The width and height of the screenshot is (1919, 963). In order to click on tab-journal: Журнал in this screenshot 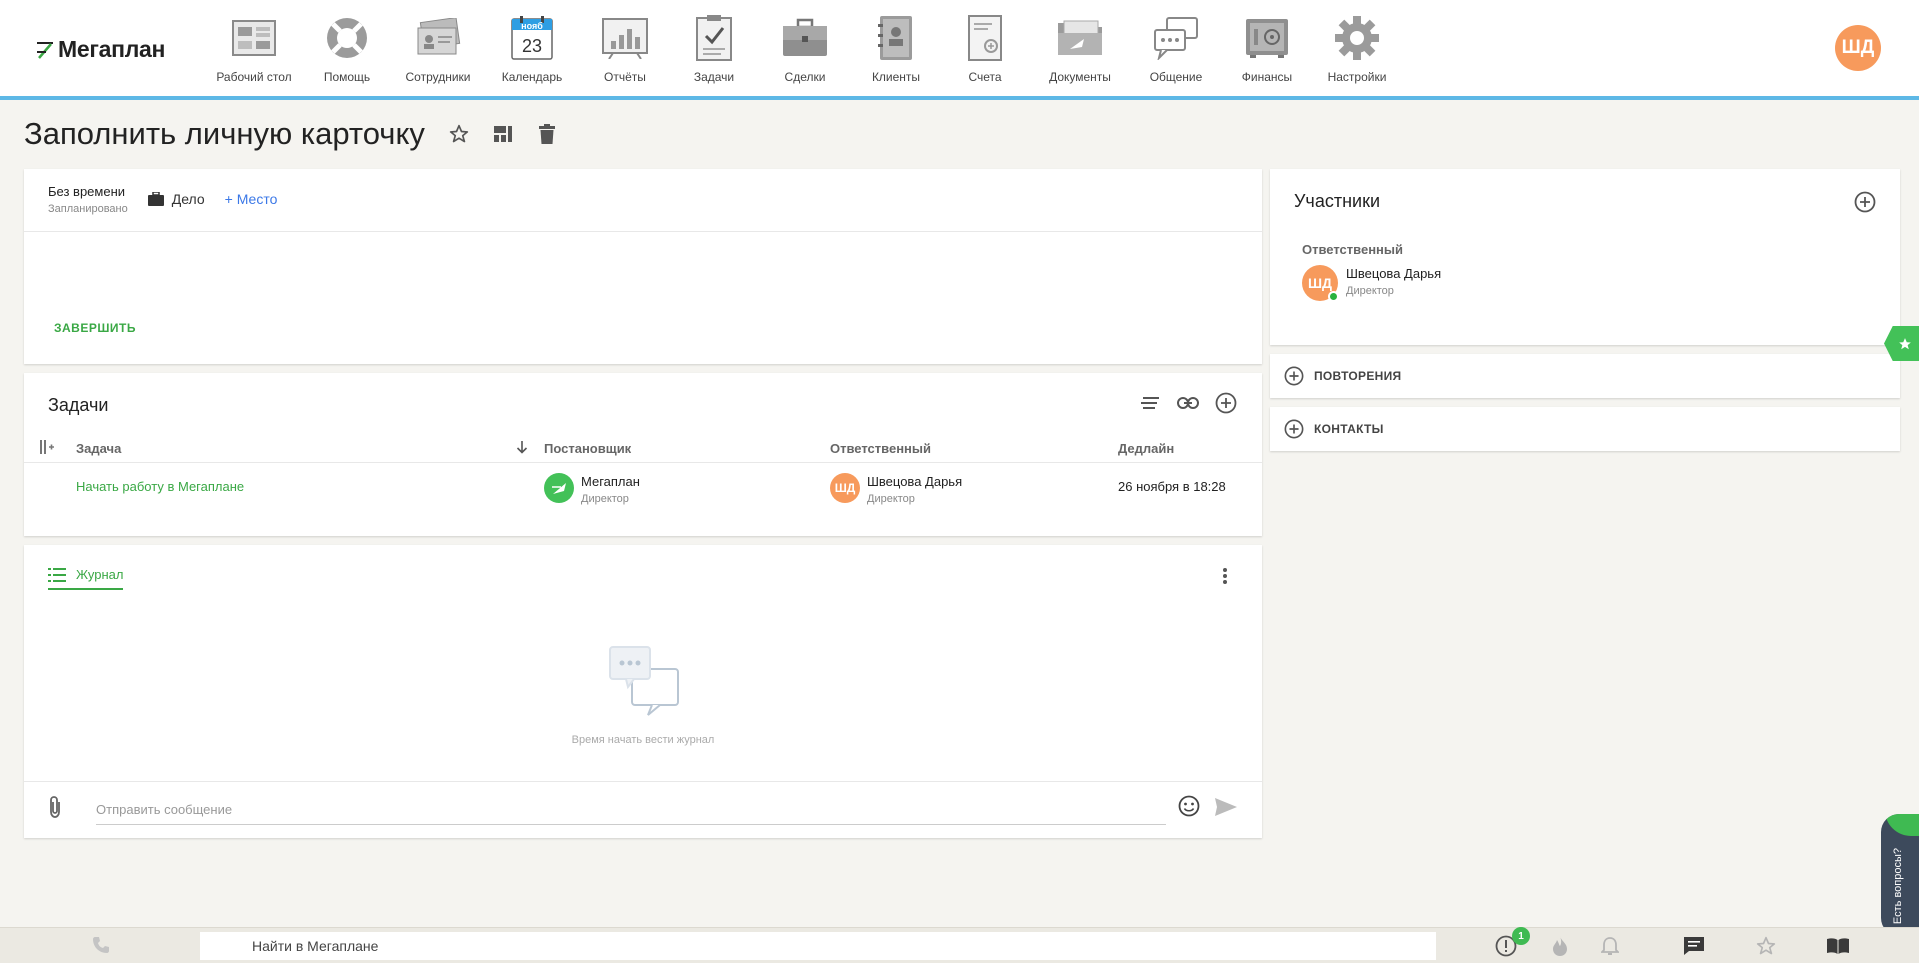, I will do `click(86, 578)`.